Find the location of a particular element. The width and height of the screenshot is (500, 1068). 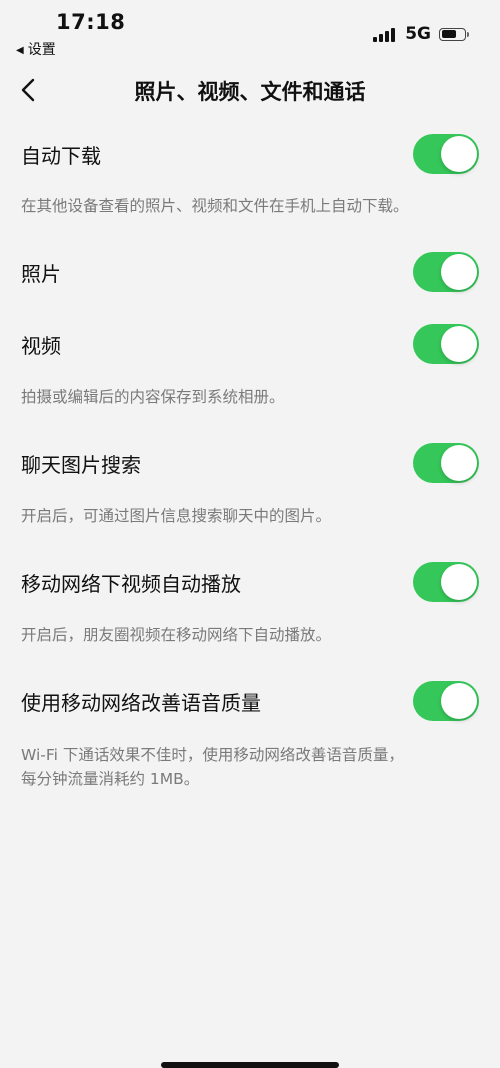

video-description: 拍摄或编辑后的内容保存到系统相册。 is located at coordinates (153, 397).